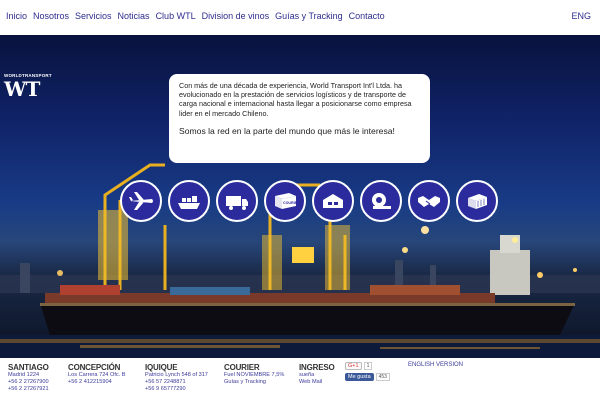  I want to click on nav-noticias: Noticias, so click(134, 16).